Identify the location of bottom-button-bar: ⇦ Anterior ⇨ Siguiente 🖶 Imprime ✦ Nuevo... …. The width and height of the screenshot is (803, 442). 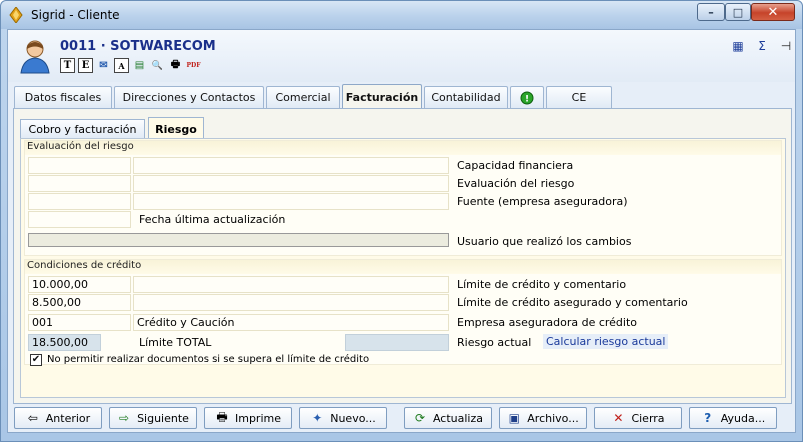
(404, 419).